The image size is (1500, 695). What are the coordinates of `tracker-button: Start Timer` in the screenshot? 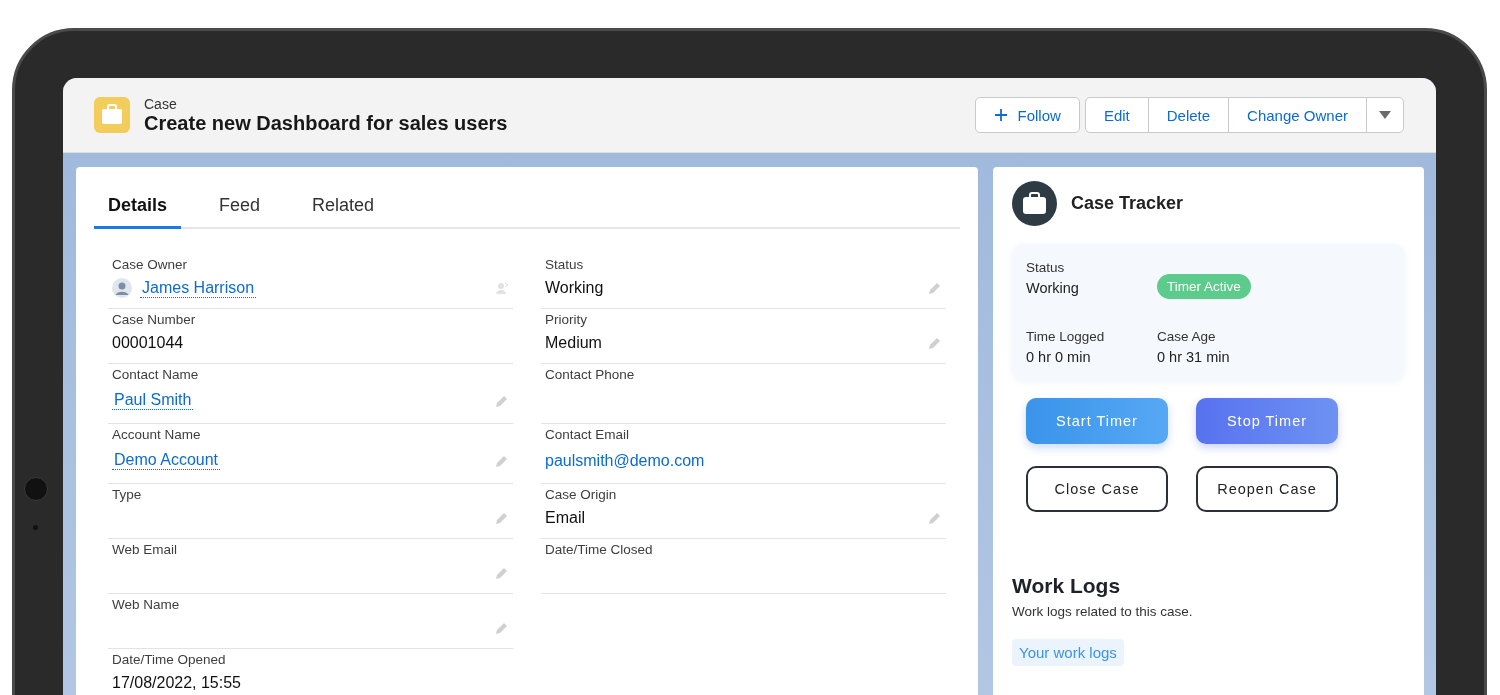 It's located at (1097, 421).